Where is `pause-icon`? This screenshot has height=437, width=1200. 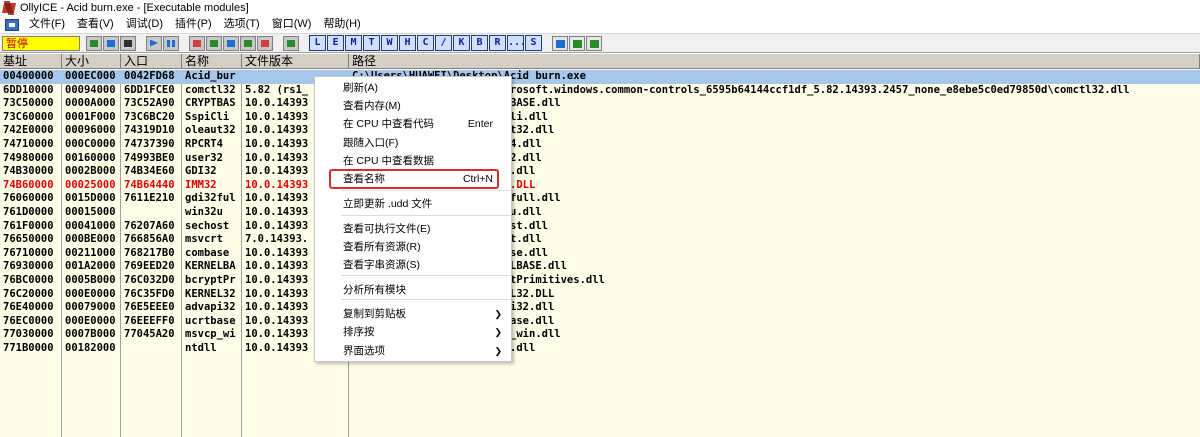
pause-icon is located at coordinates (171, 43).